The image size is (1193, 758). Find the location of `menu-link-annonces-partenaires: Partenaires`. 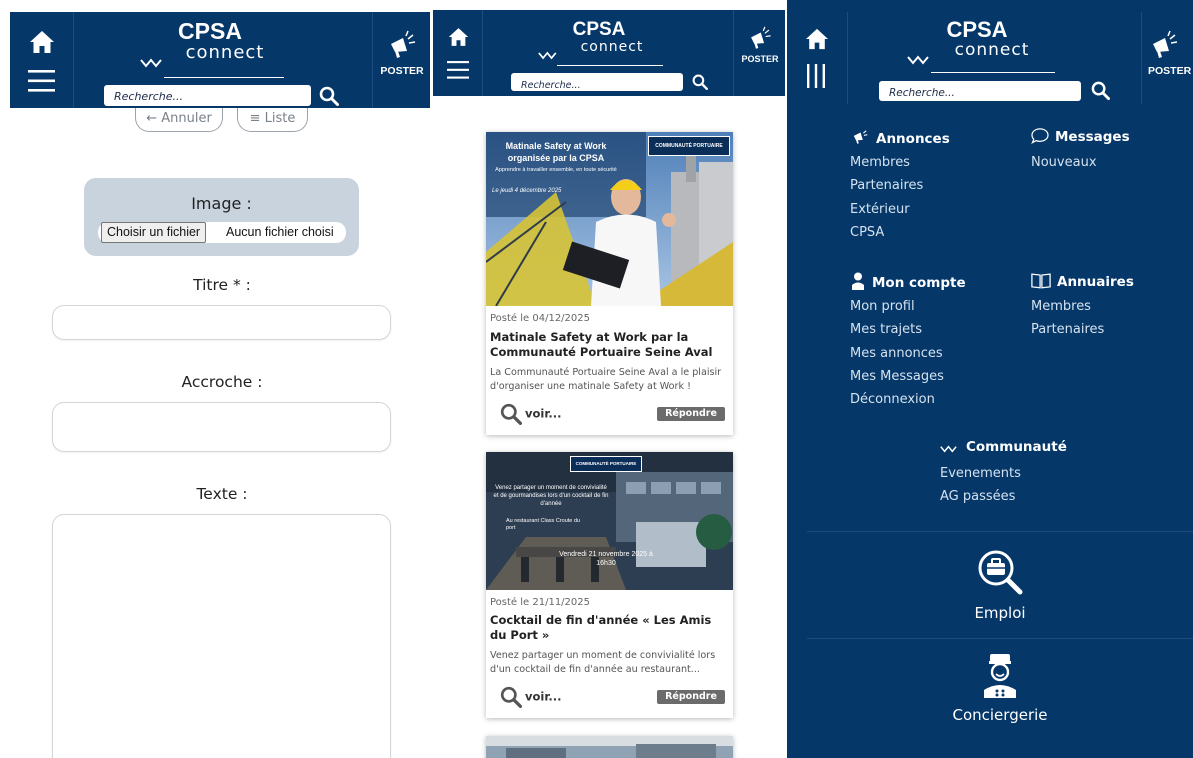

menu-link-annonces-partenaires: Partenaires is located at coordinates (886, 185).